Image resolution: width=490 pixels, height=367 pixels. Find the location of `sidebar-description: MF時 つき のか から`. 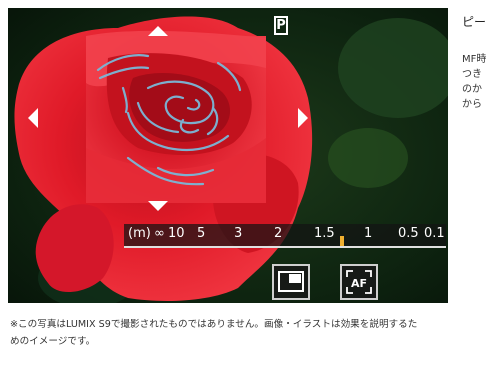

sidebar-description: MF時 つき のか から is located at coordinates (476, 82).